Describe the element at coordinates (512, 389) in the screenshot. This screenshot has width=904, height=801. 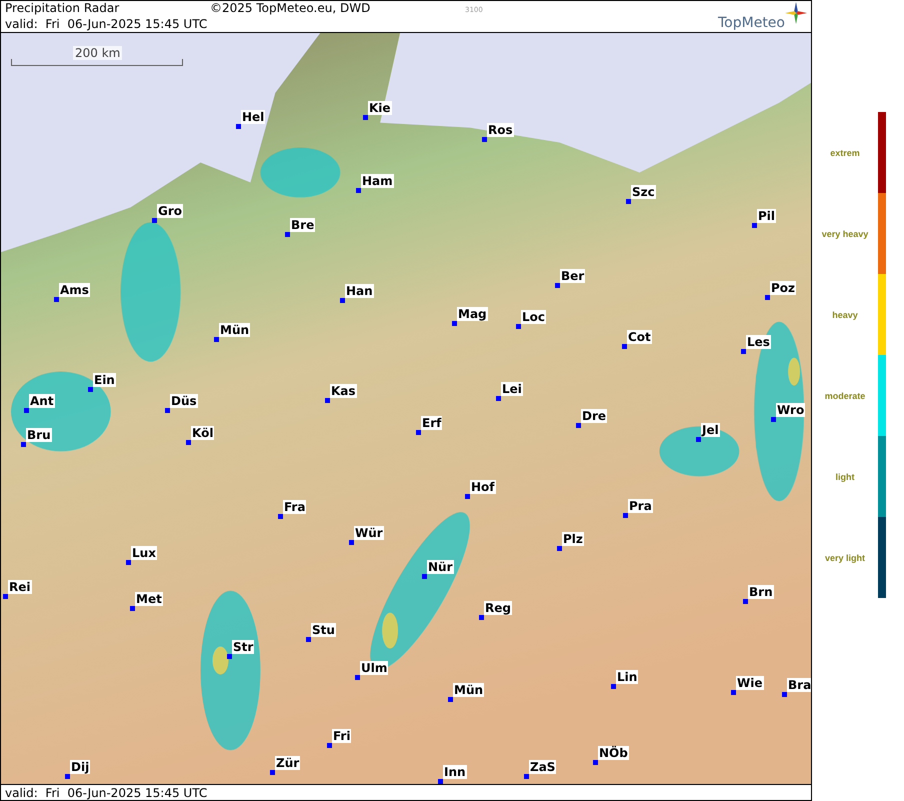
I see `city-label: Lei` at that location.